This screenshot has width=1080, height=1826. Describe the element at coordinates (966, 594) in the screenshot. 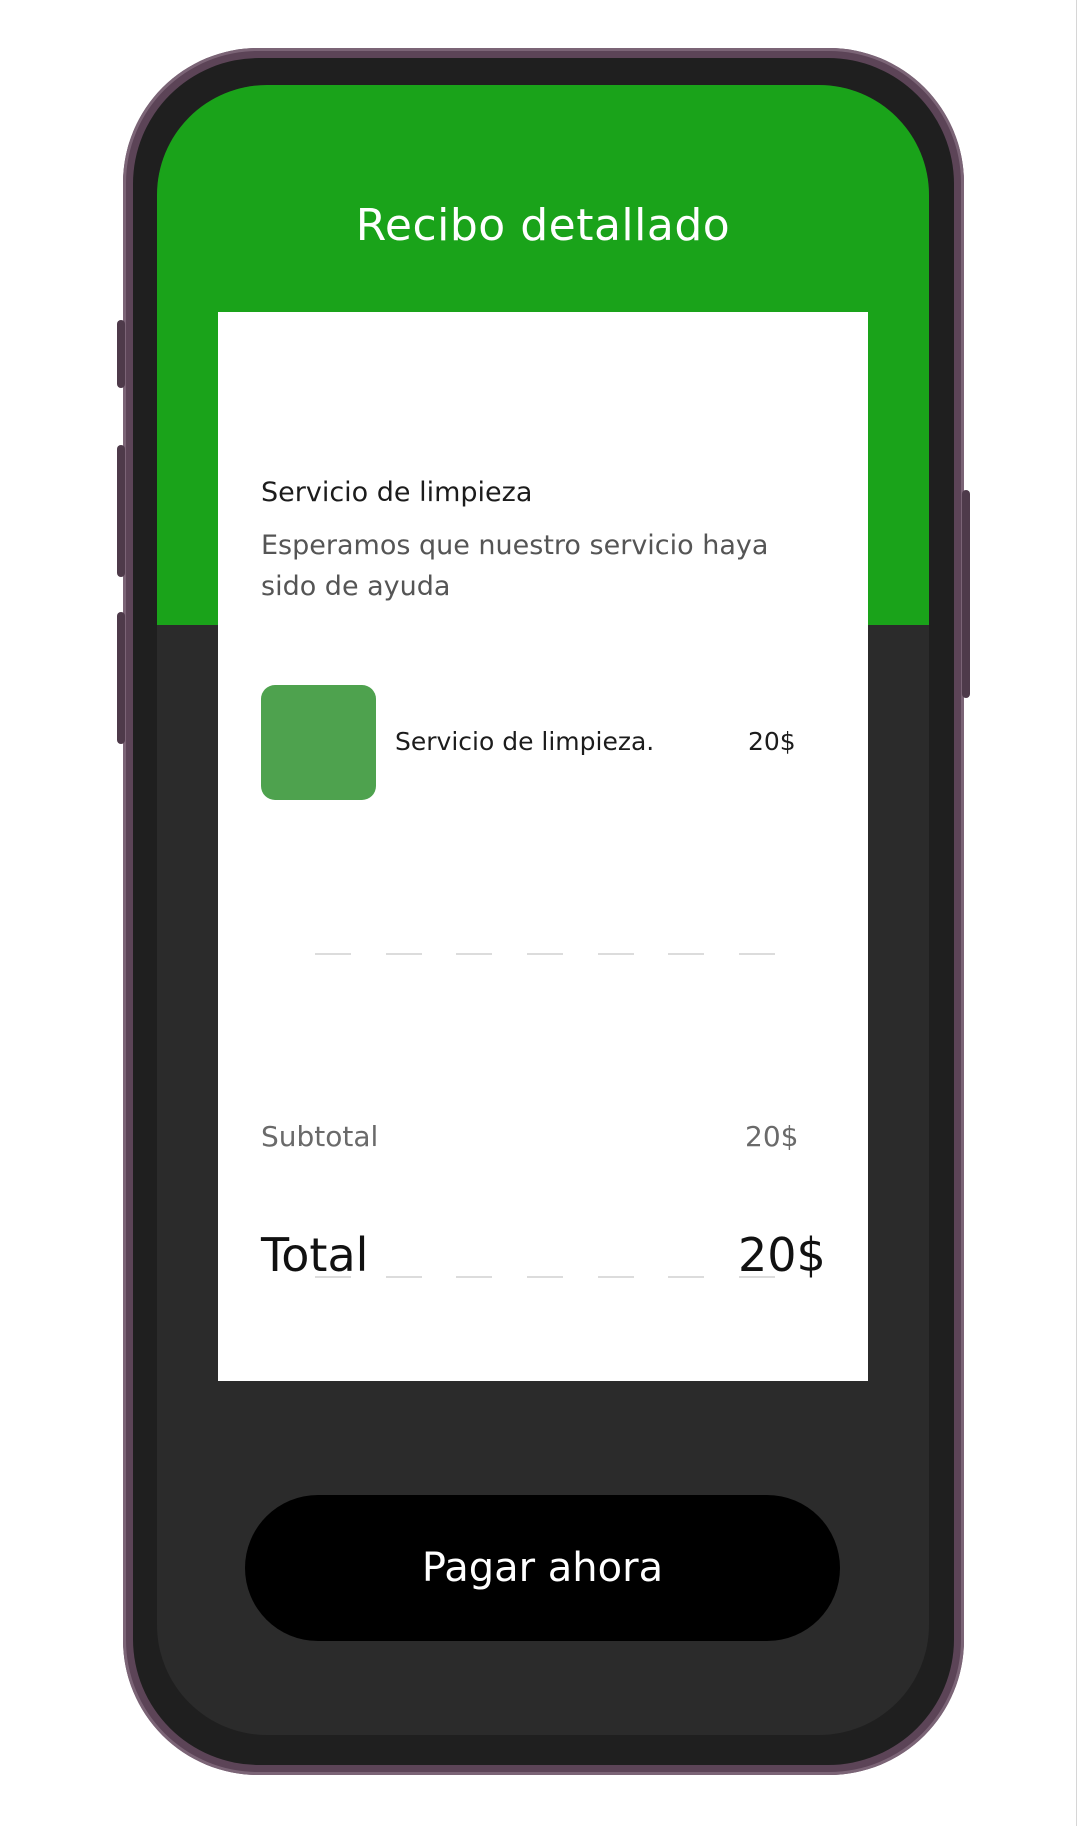

I see `power-button` at that location.